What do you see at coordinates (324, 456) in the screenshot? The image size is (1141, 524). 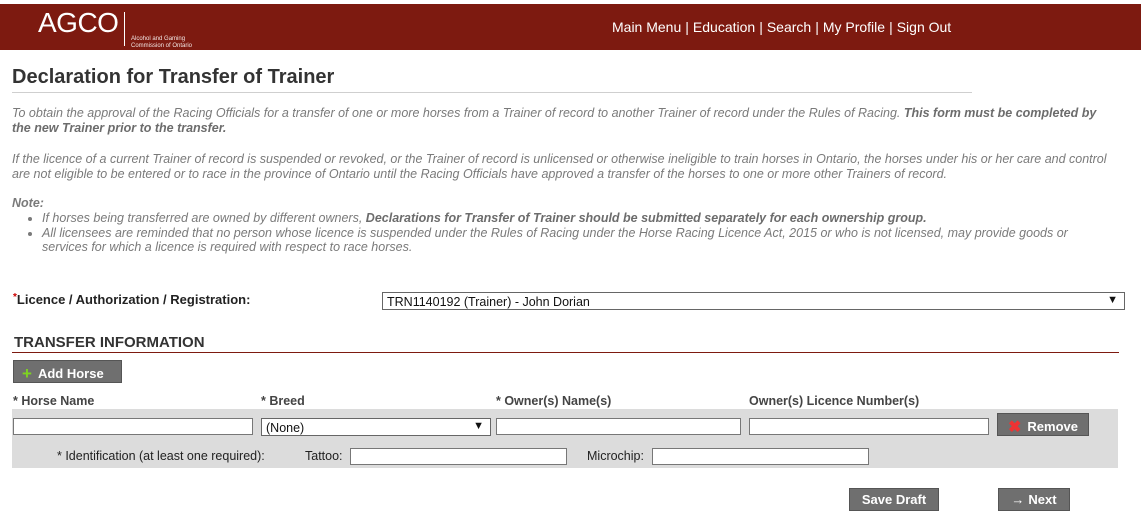 I see `tattoo-label: Tattoo:` at bounding box center [324, 456].